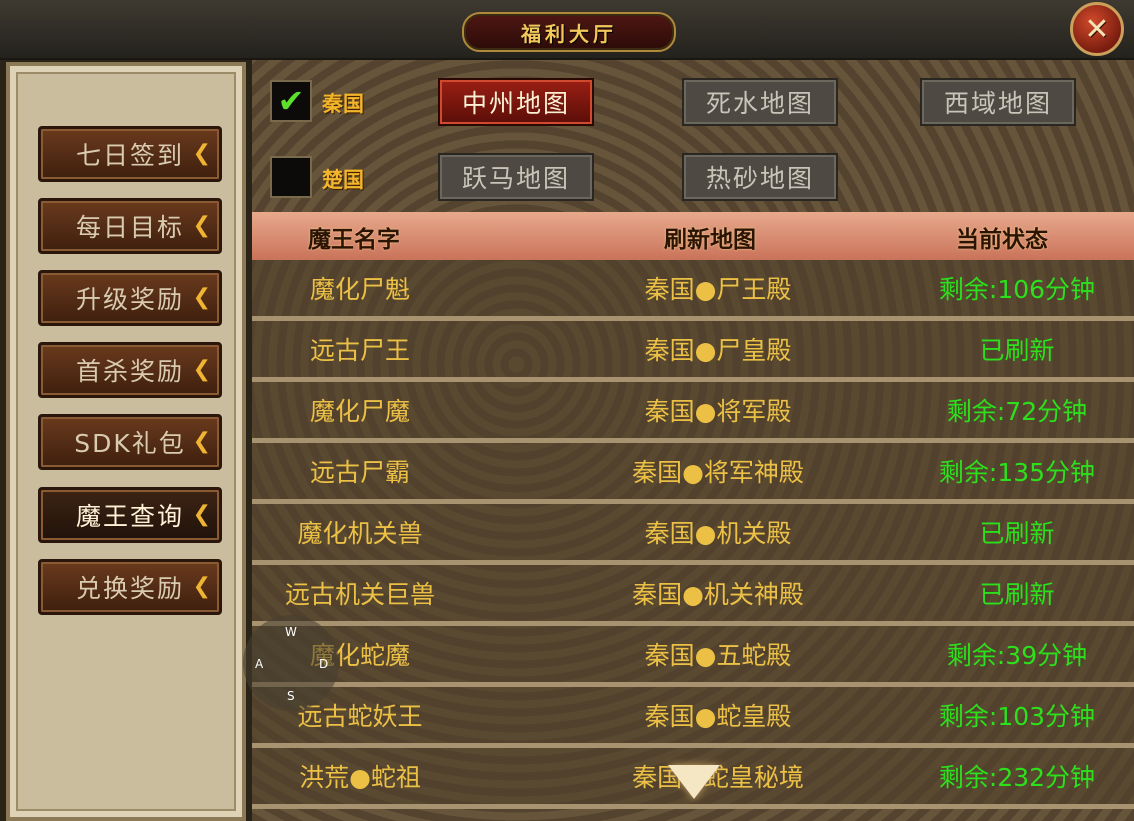  What do you see at coordinates (516, 177) in the screenshot?
I see `map-button-yuema: 跃马地图` at bounding box center [516, 177].